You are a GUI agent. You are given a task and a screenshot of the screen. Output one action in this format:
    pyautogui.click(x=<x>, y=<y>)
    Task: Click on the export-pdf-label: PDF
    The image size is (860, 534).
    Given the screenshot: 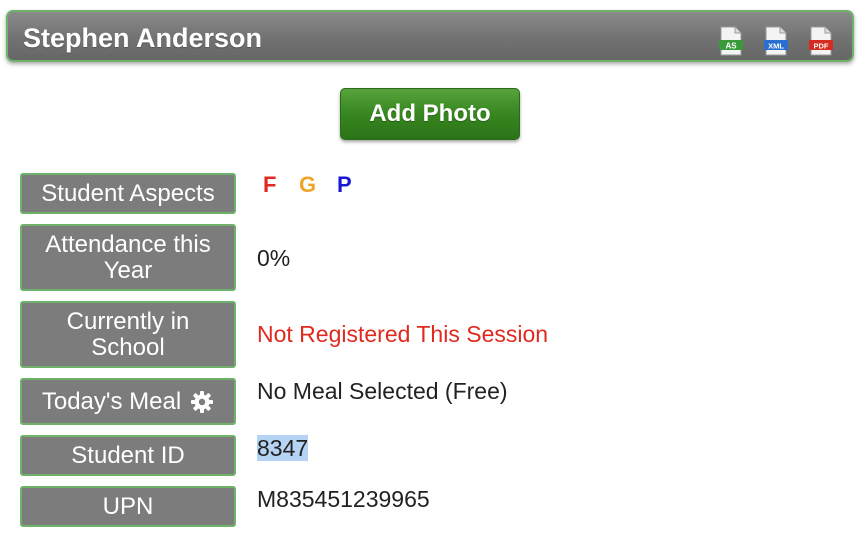 What is the action you would take?
    pyautogui.click(x=821, y=46)
    